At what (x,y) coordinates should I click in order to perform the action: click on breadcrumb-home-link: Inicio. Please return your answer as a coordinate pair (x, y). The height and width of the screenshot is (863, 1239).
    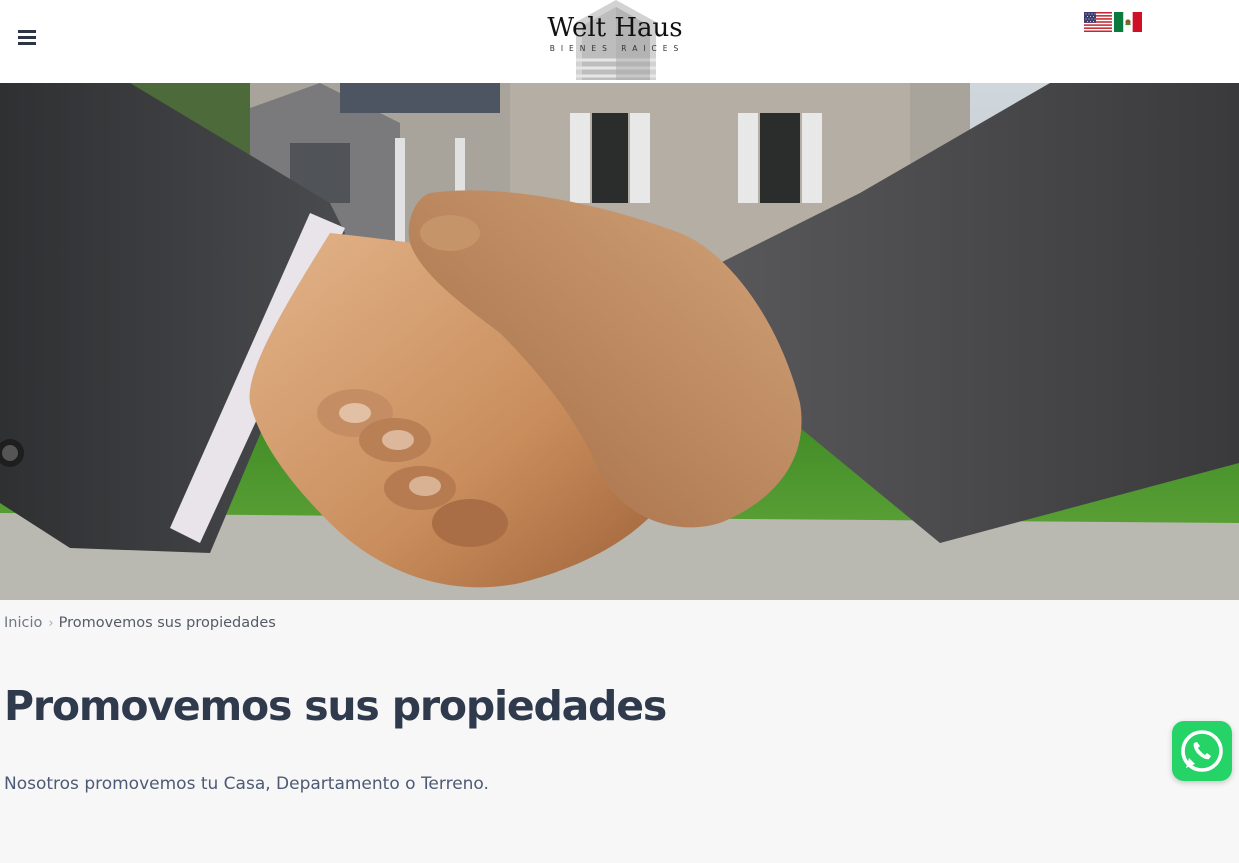
    Looking at the image, I should click on (23, 623).